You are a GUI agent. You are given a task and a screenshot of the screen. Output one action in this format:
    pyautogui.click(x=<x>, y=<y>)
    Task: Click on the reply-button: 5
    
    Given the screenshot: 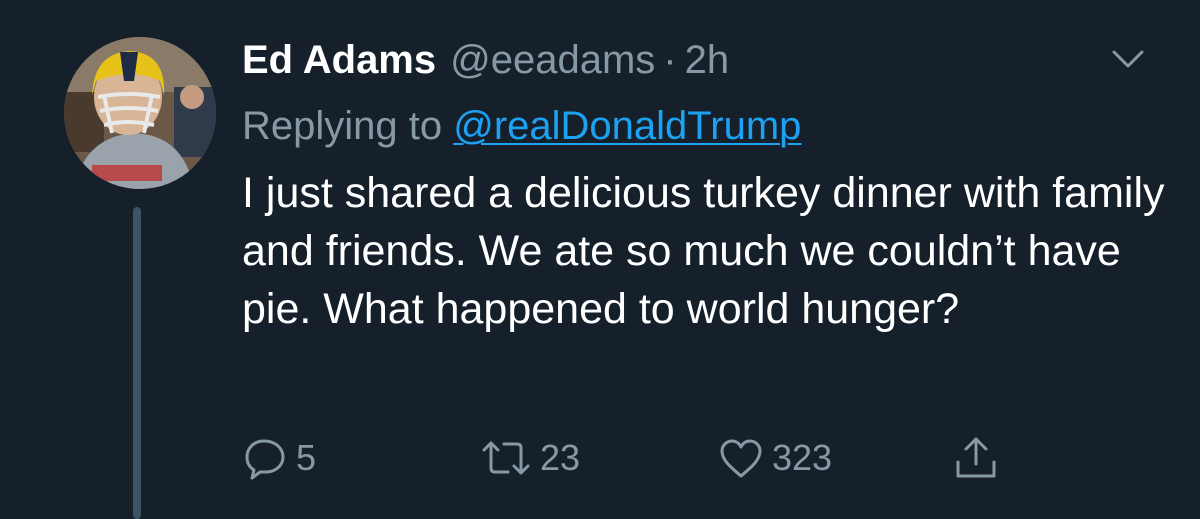 What is the action you would take?
    pyautogui.click(x=280, y=458)
    